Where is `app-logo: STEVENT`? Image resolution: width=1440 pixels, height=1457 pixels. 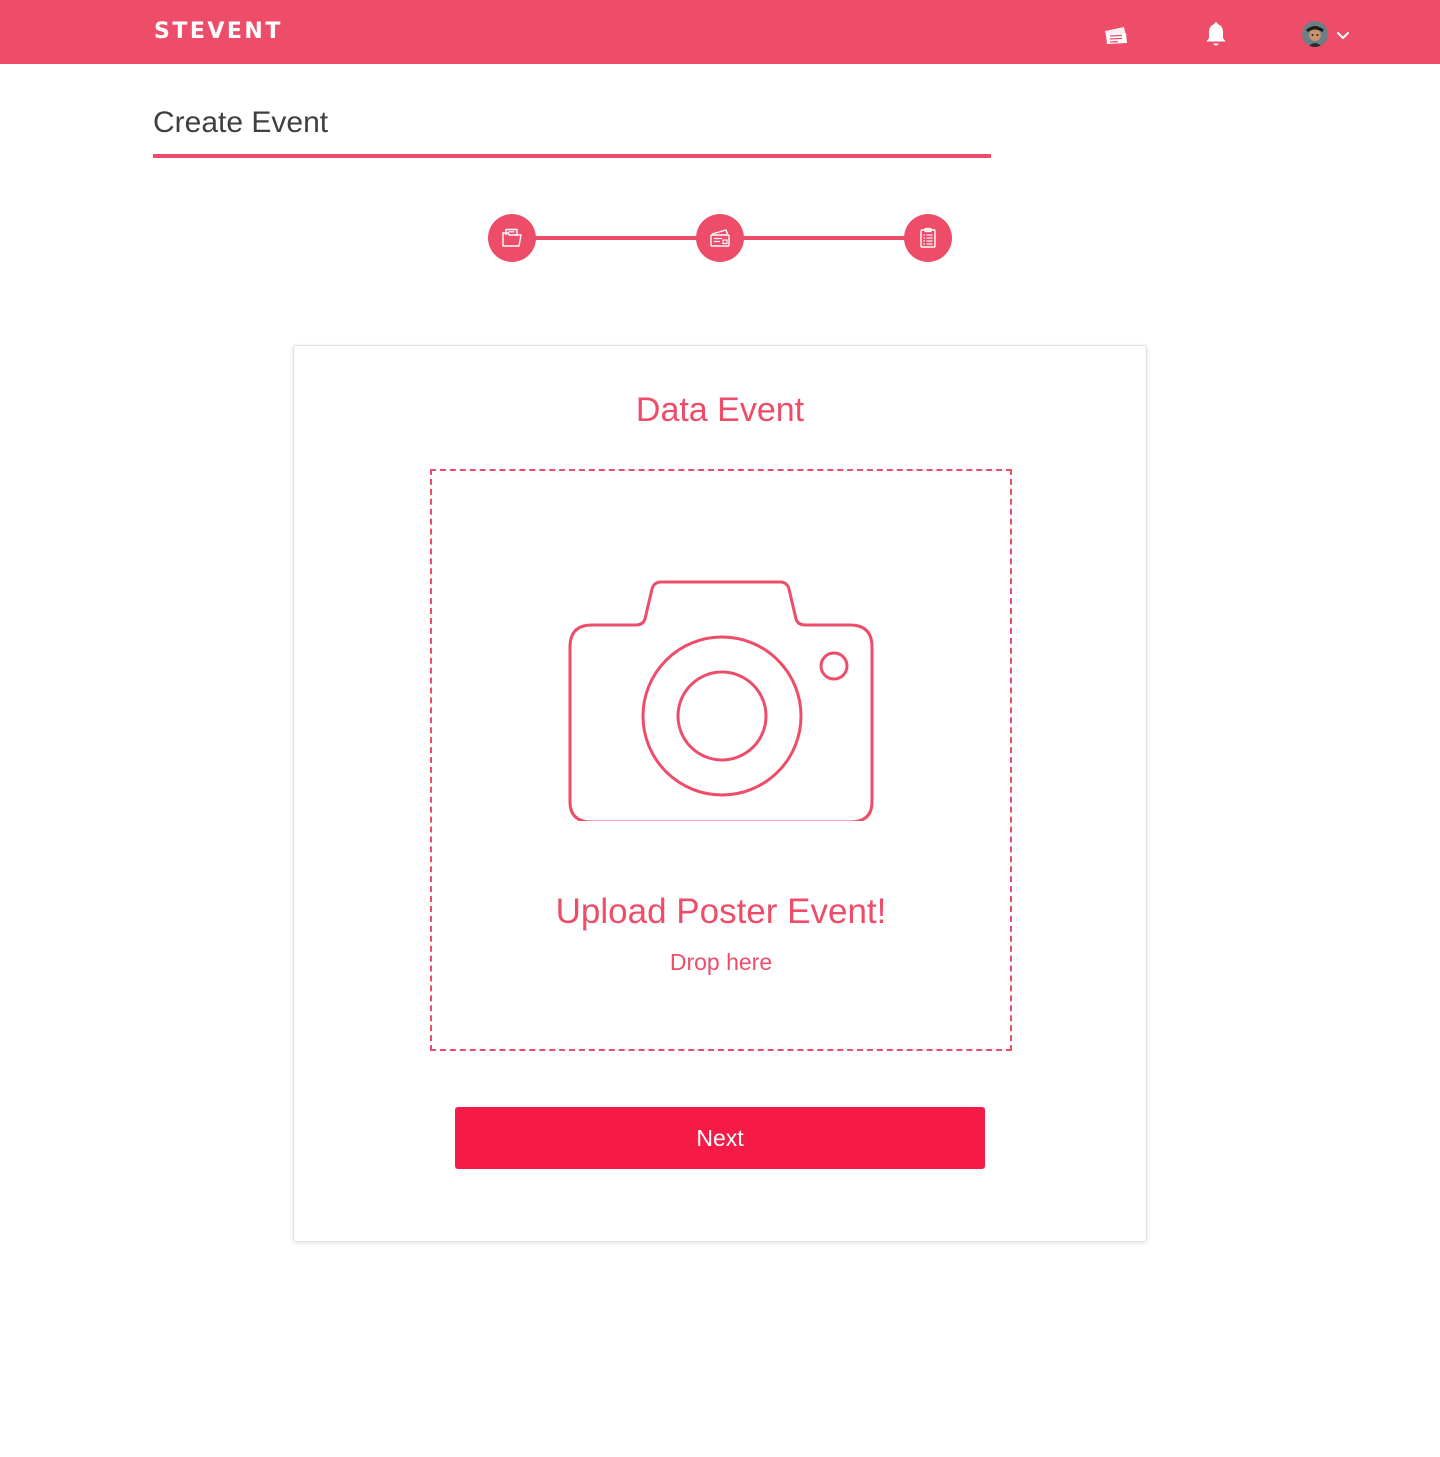 app-logo: STEVENT is located at coordinates (218, 32).